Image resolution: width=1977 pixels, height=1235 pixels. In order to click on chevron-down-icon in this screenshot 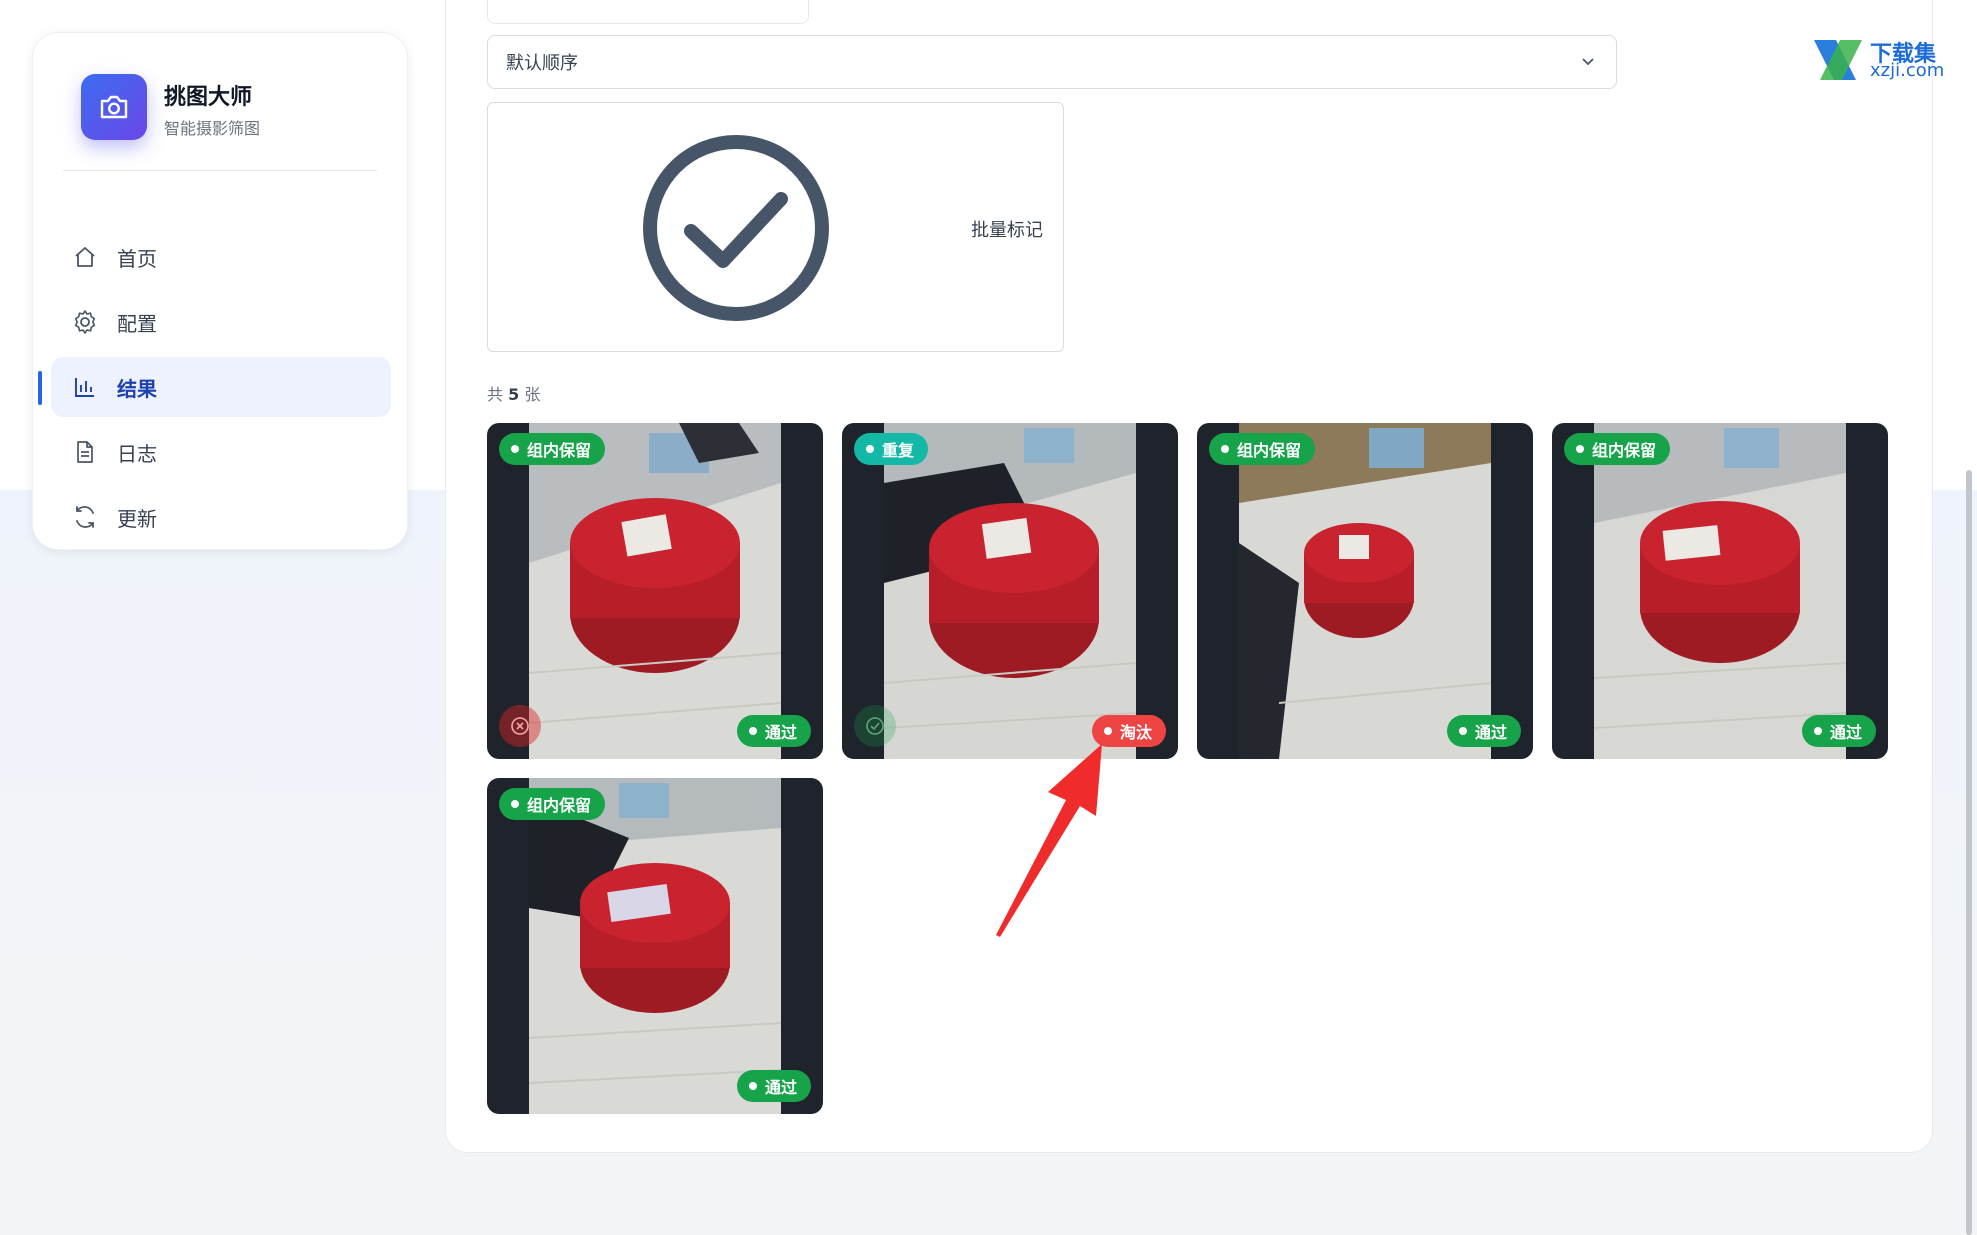, I will do `click(1588, 64)`.